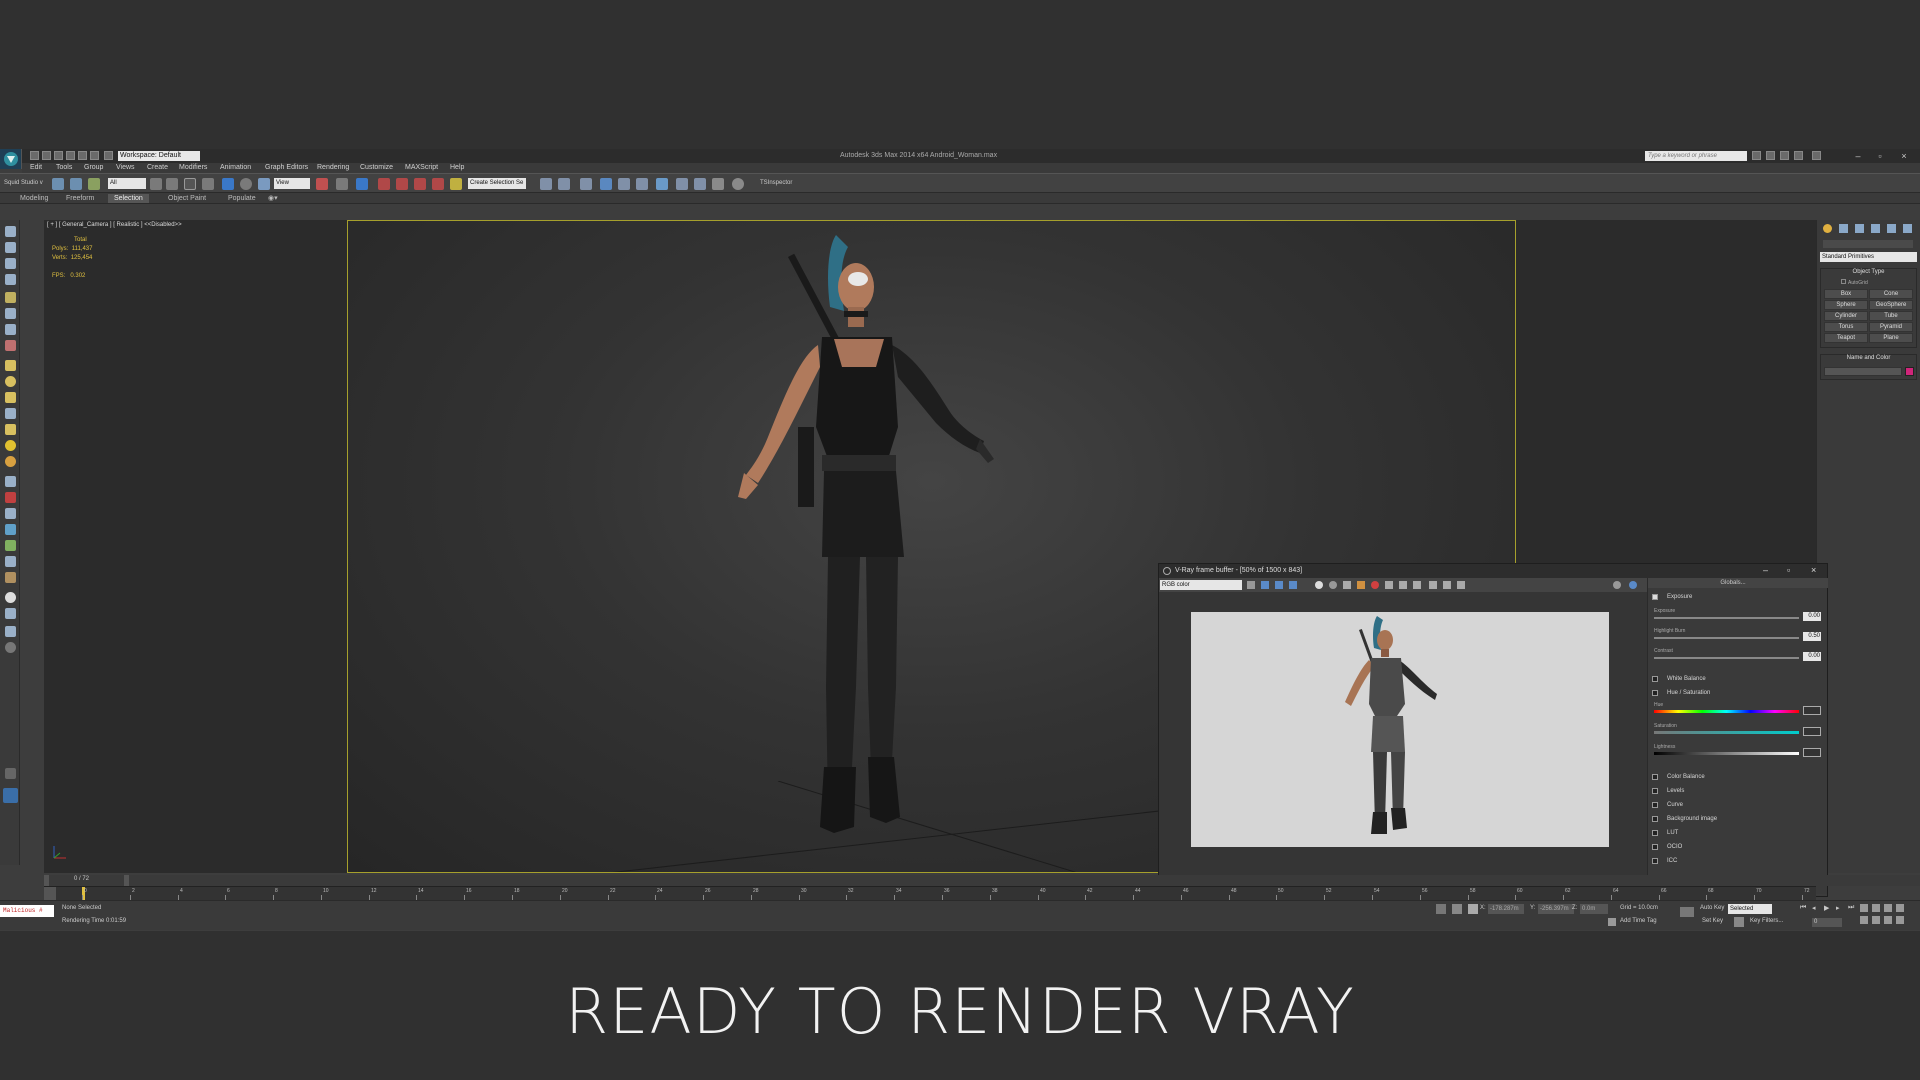 This screenshot has height=1080, width=1920. I want to click on exposure-value: 0.00, so click(1812, 616).